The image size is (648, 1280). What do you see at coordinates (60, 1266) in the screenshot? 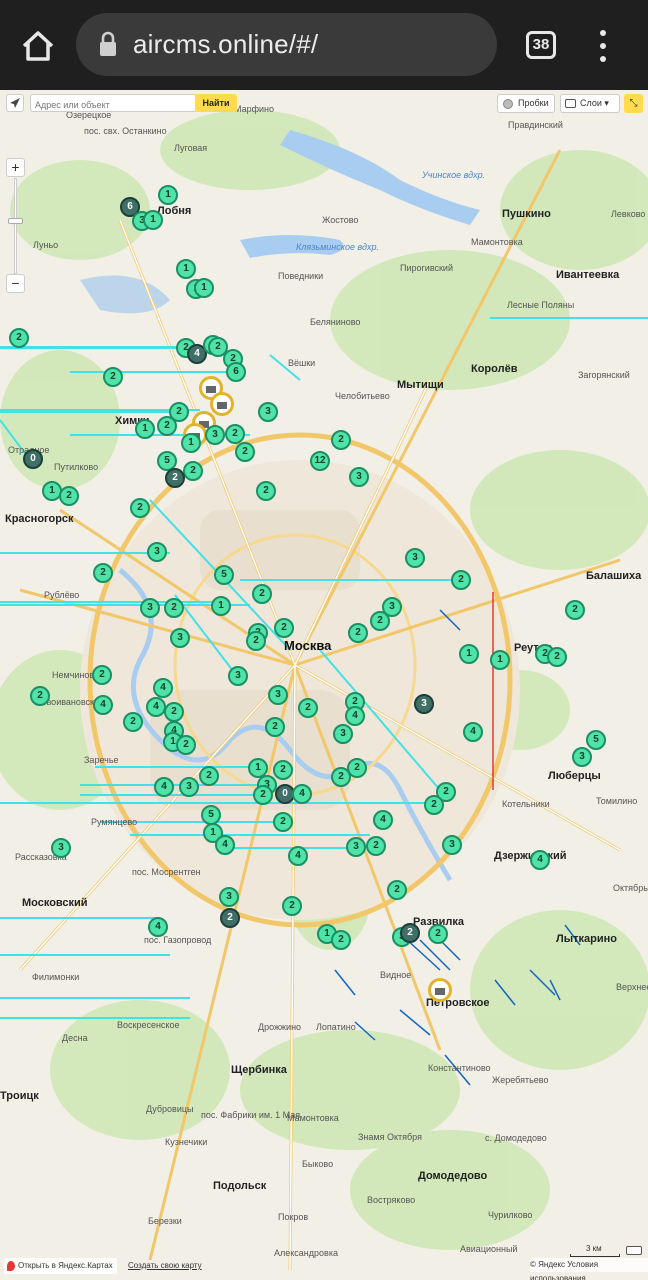
I see `open-in-yandex-link: Открыть в Яндекс.Картах` at bounding box center [60, 1266].